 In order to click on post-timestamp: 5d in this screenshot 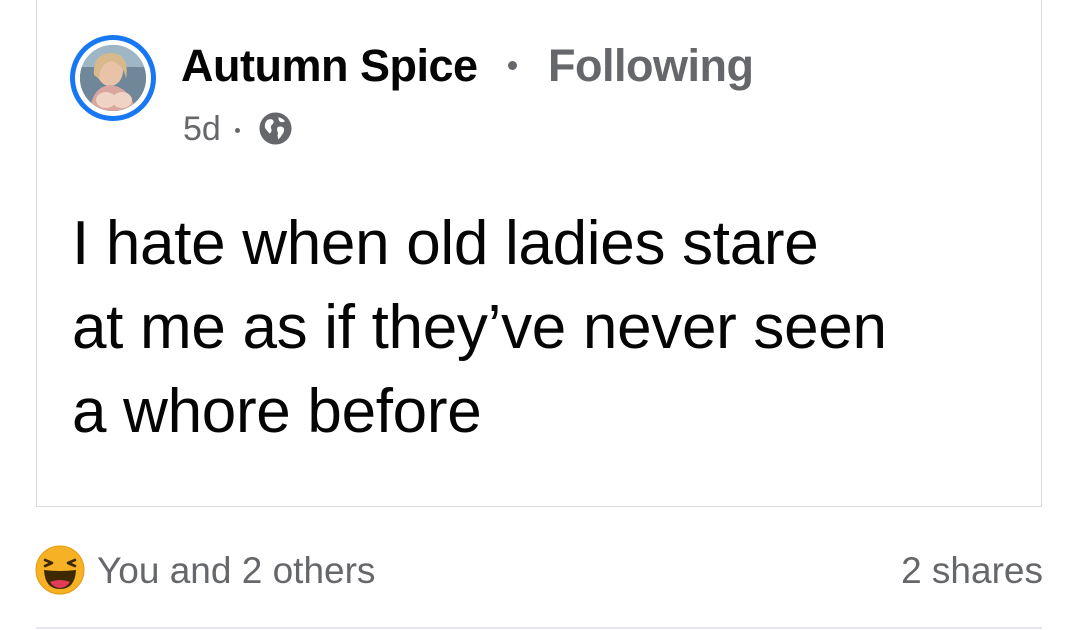, I will do `click(202, 129)`.